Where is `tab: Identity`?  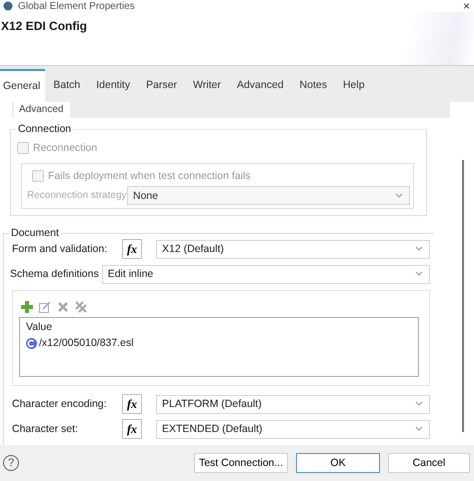
tab: Identity is located at coordinates (113, 85).